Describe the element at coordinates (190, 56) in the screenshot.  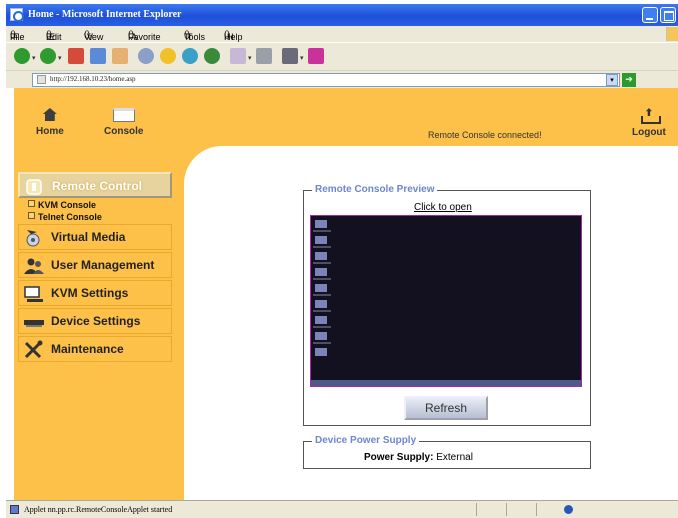
I see `media-icon` at that location.